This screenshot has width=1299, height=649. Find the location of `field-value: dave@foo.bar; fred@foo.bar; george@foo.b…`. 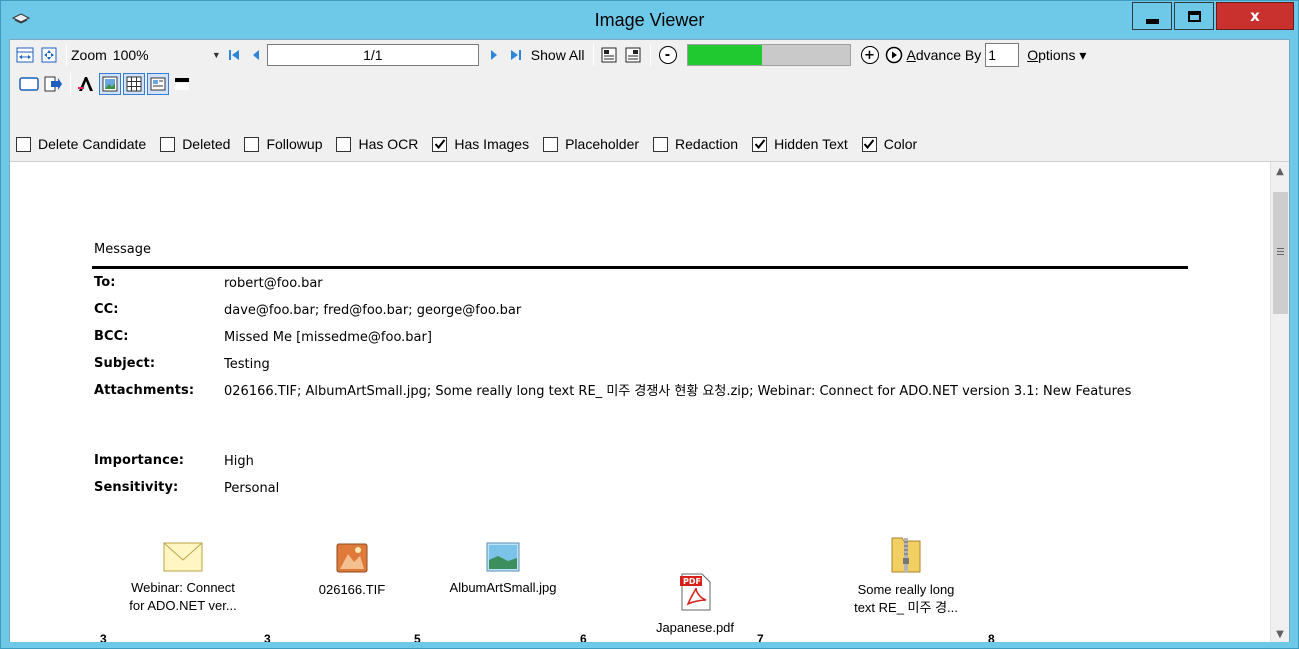

field-value: dave@foo.bar; fred@foo.bar; george@foo.b… is located at coordinates (373, 310).